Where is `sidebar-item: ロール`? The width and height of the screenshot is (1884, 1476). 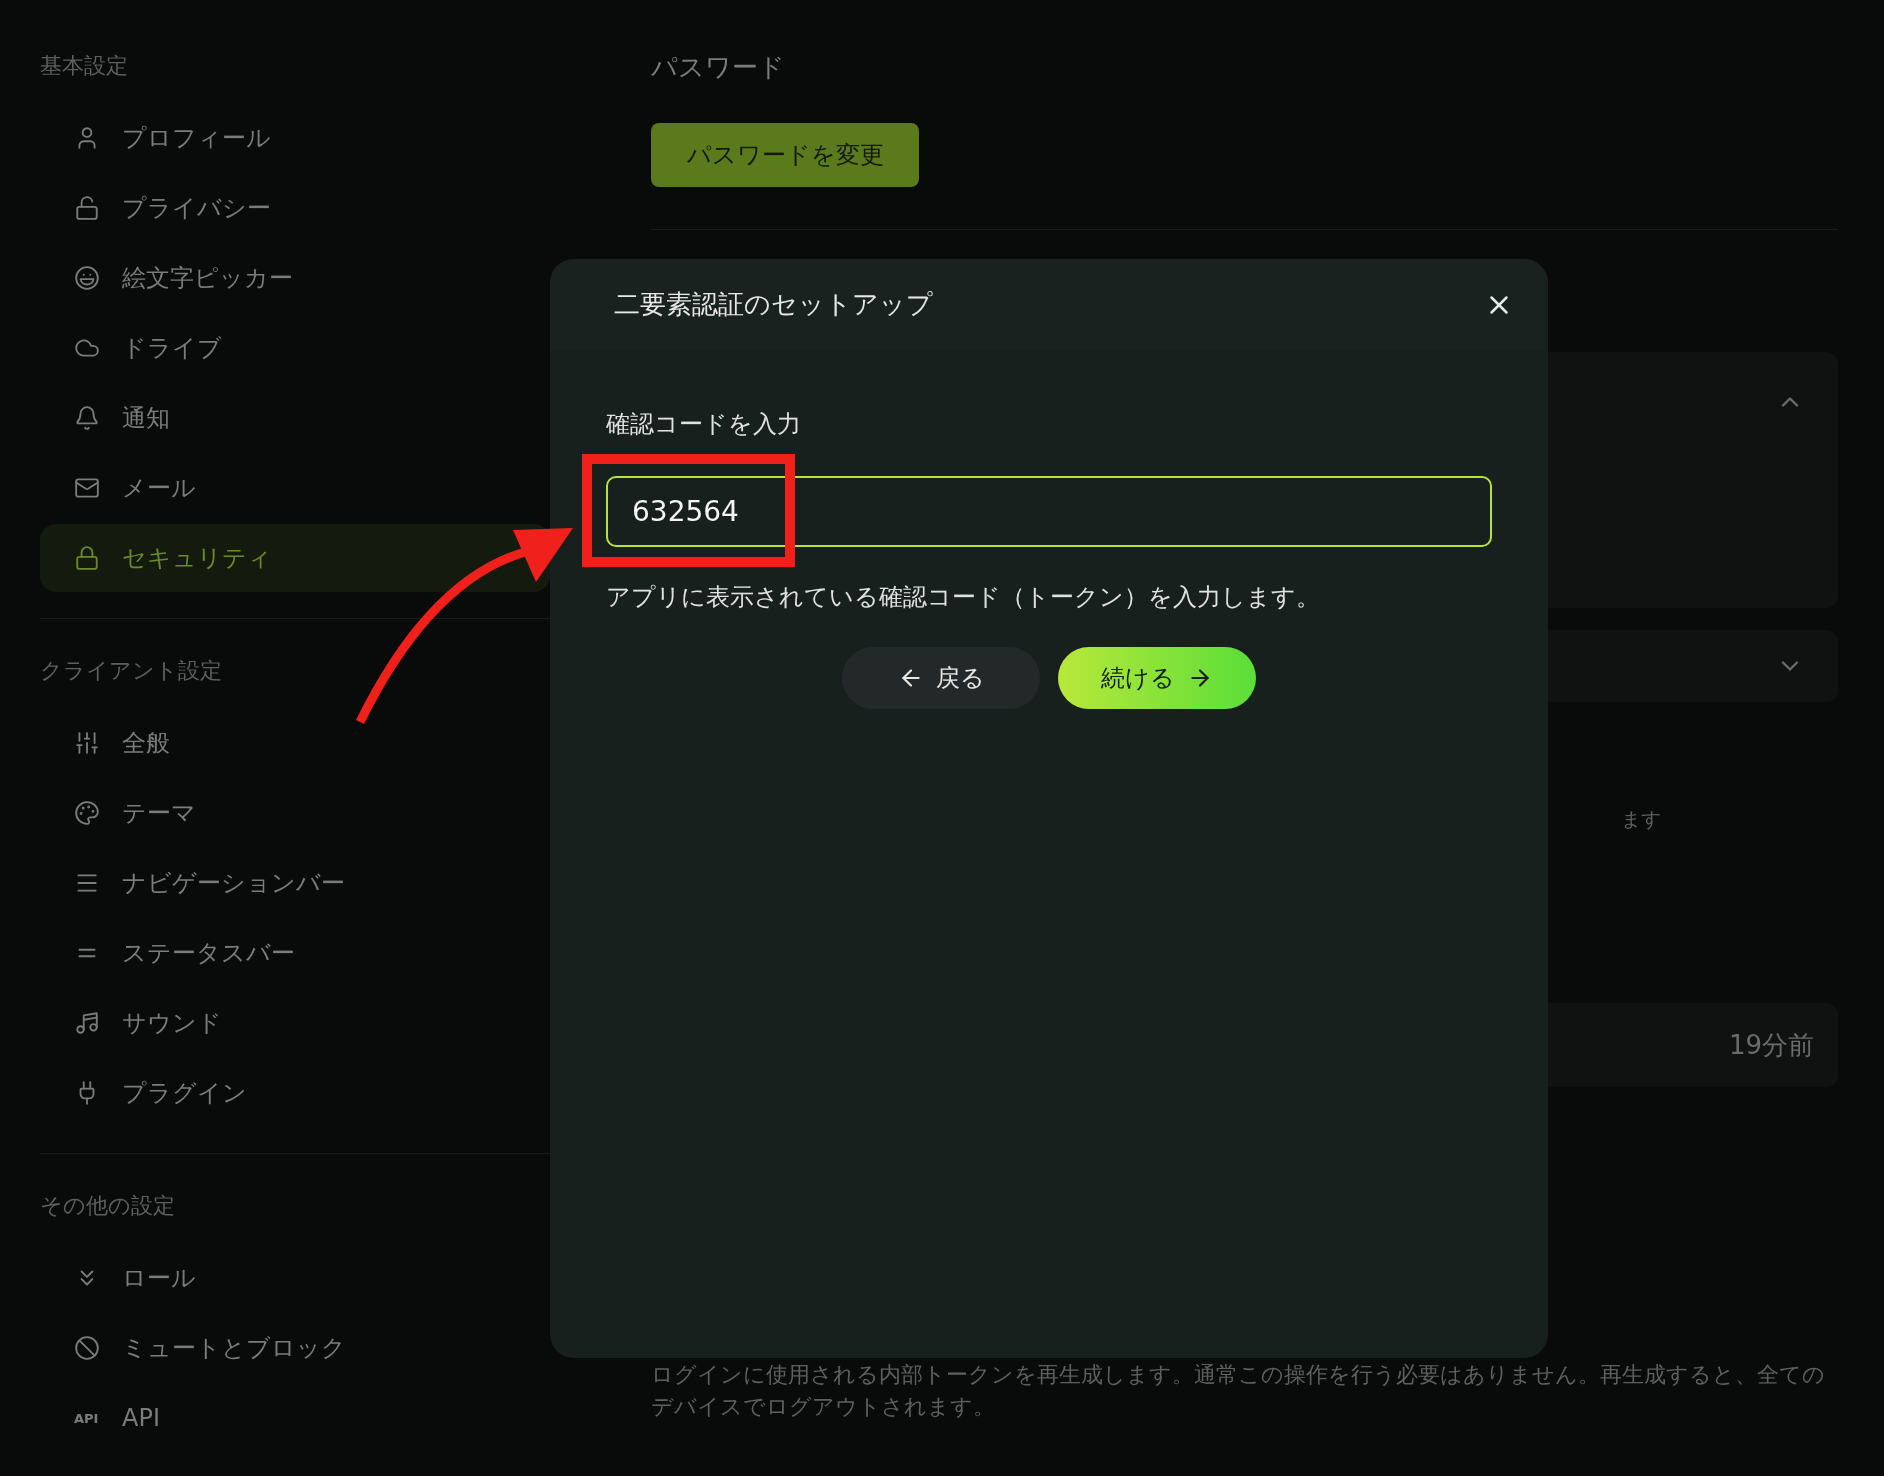 sidebar-item: ロール is located at coordinates (295, 1278).